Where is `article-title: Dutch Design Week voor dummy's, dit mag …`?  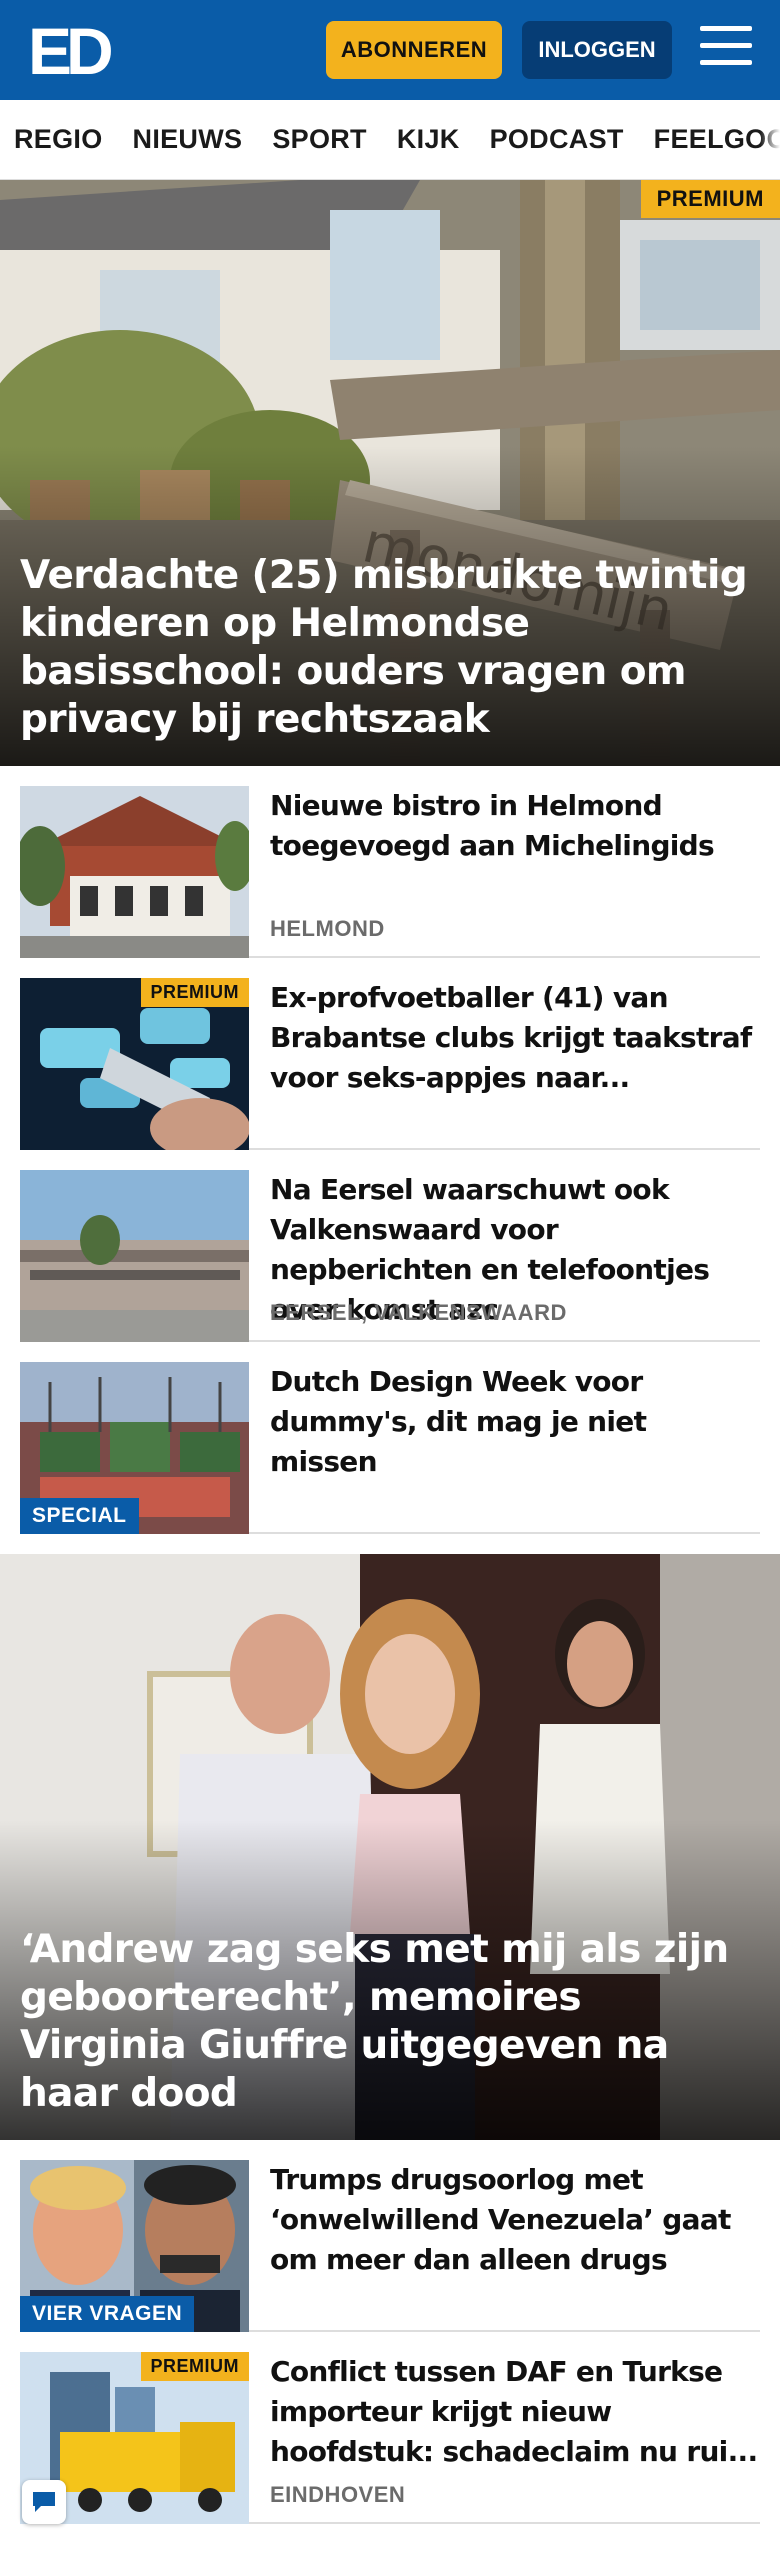 article-title: Dutch Design Week voor dummy's, dit mag … is located at coordinates (515, 1422).